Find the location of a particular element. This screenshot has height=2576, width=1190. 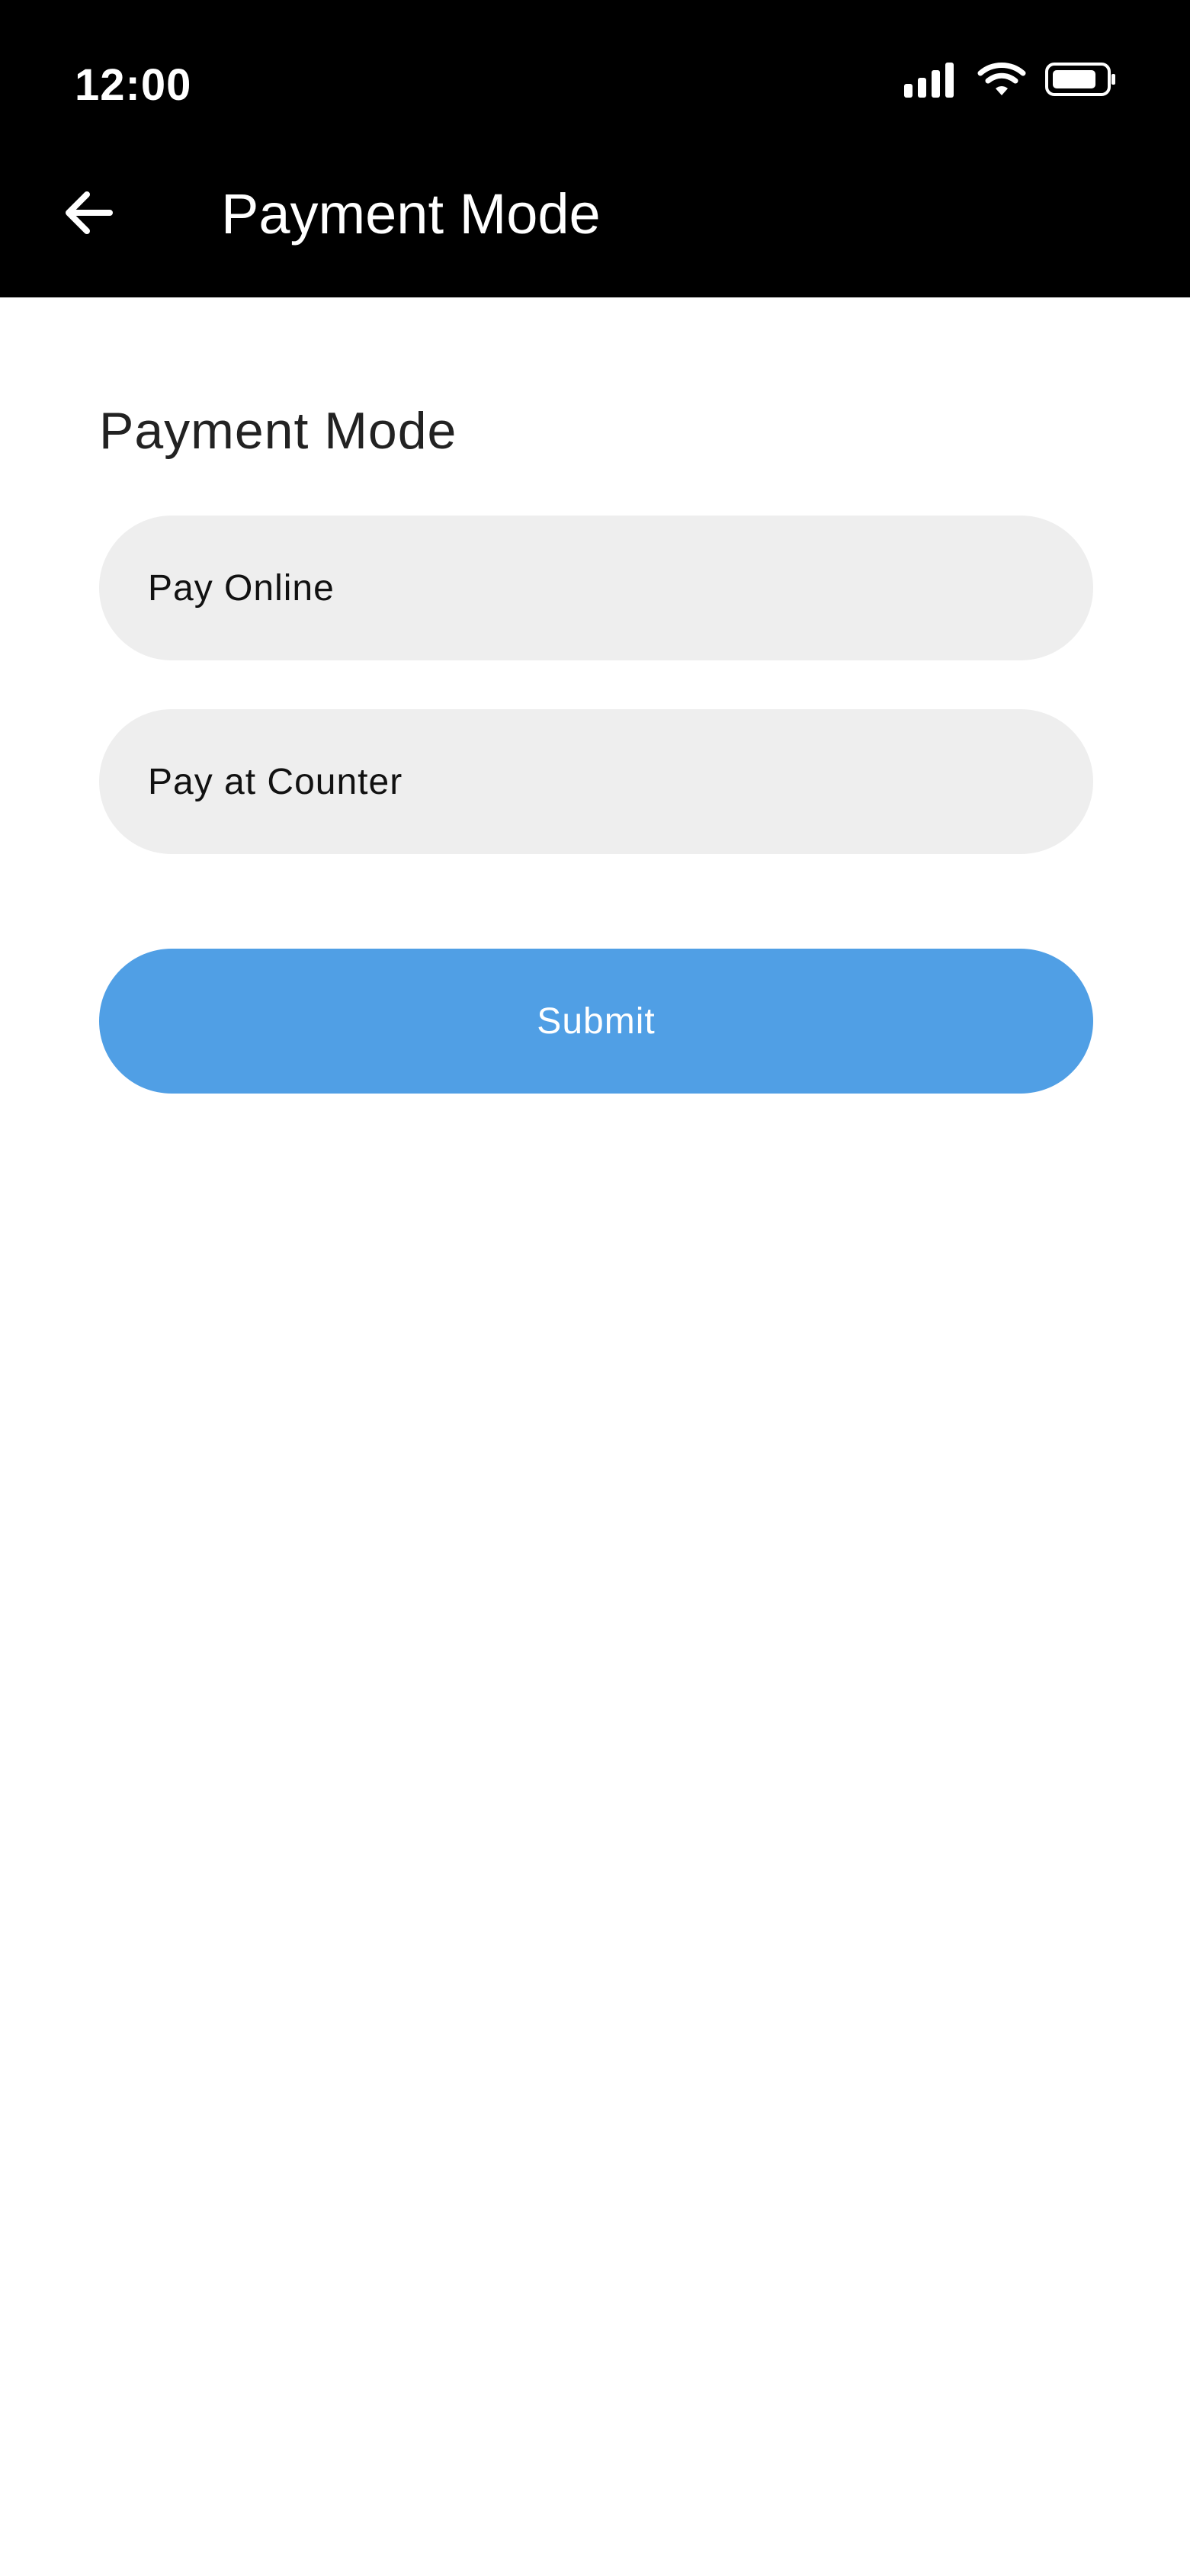

wifi-icon is located at coordinates (1001, 81).